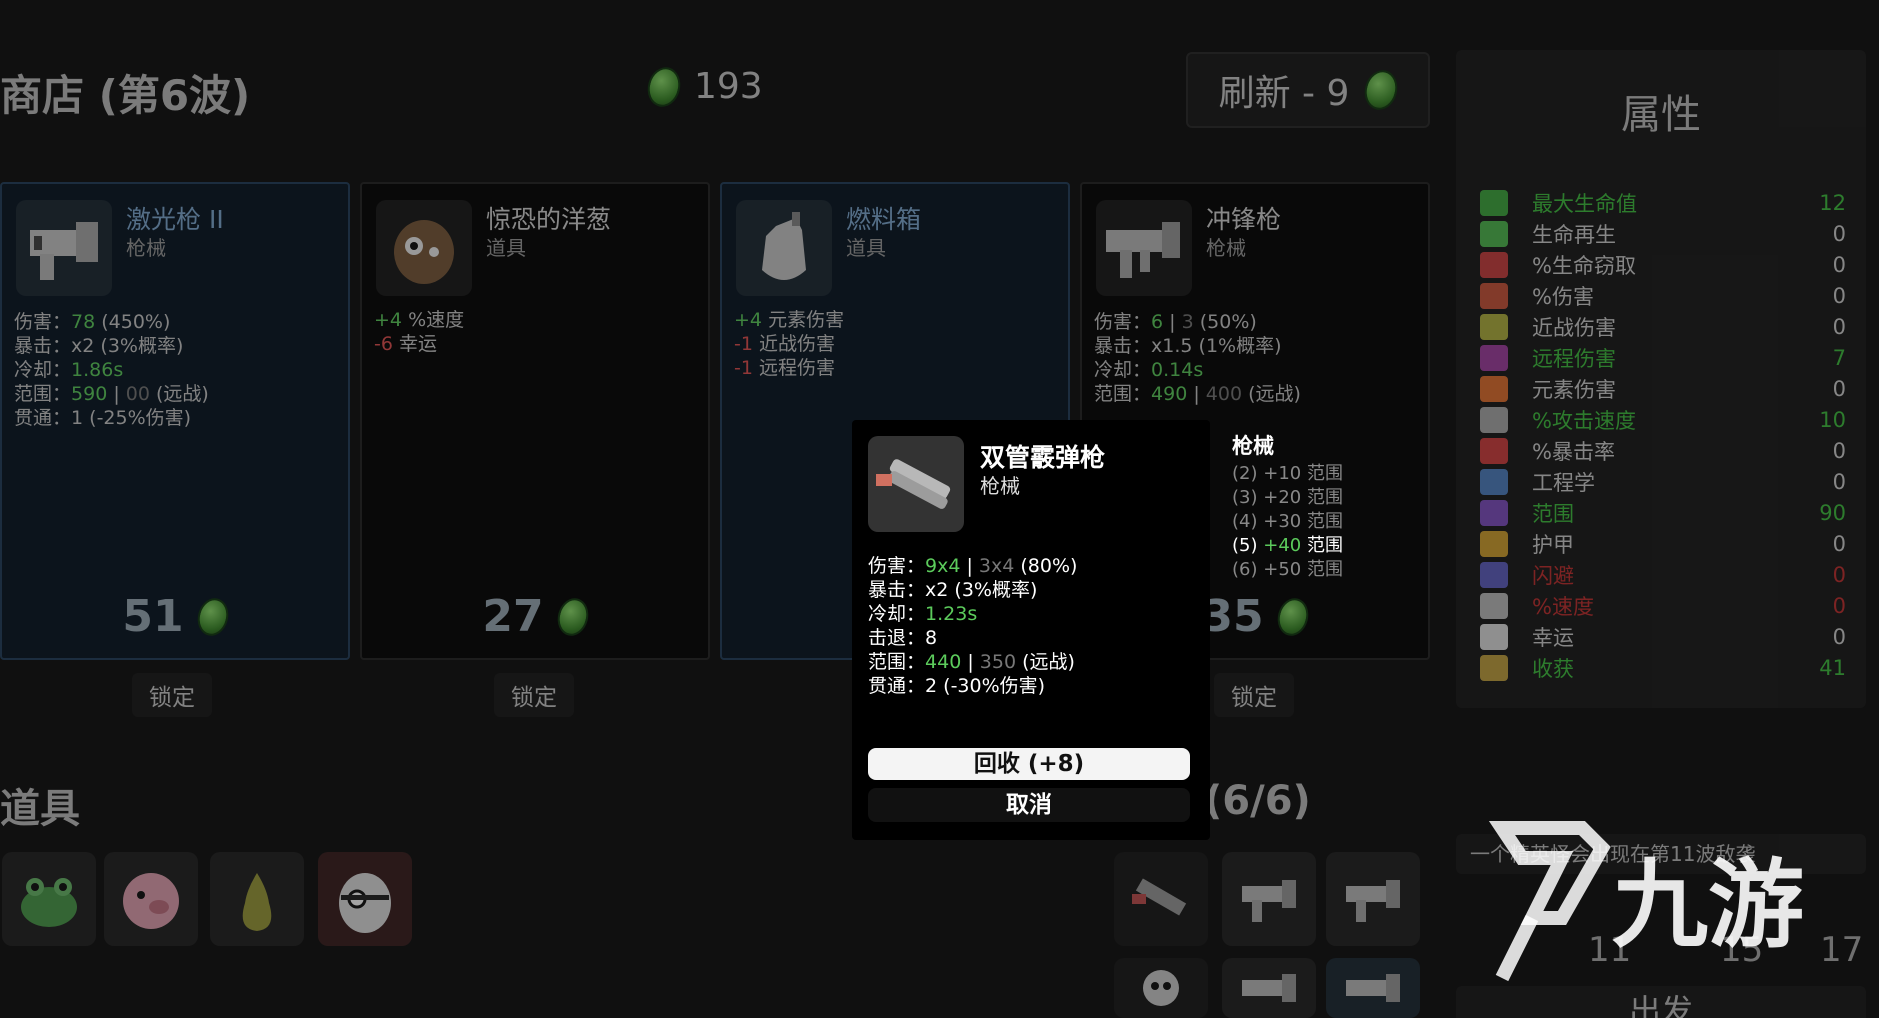  What do you see at coordinates (1661, 1002) in the screenshot?
I see `depart-button: 出发` at bounding box center [1661, 1002].